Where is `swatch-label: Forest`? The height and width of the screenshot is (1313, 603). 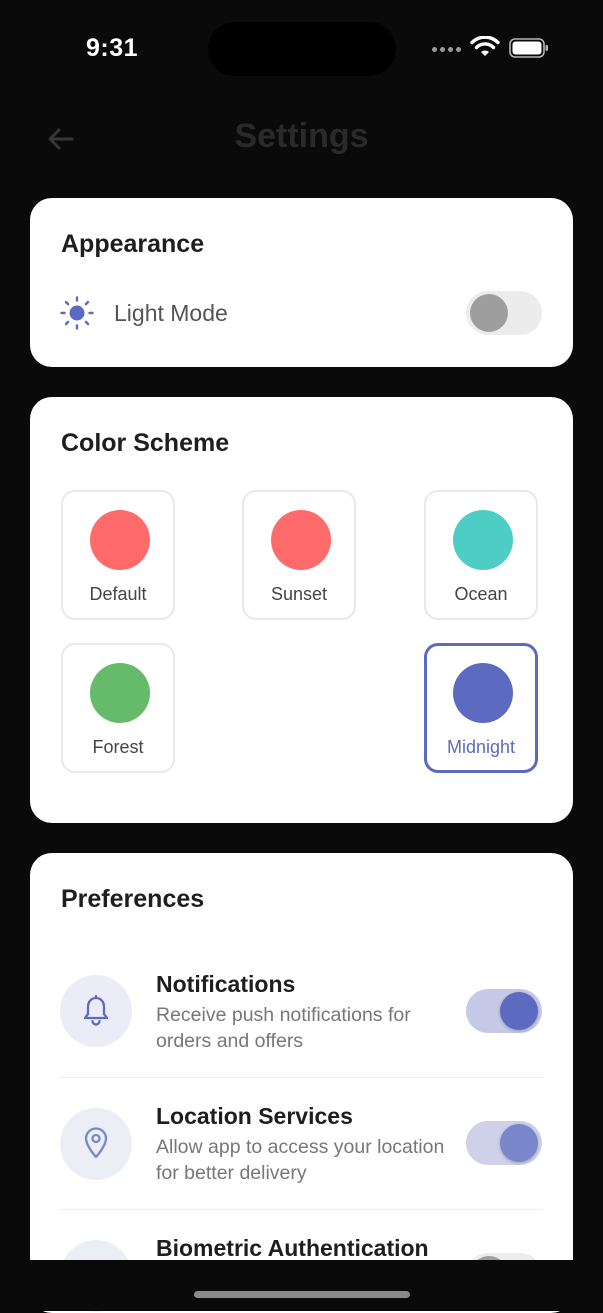 swatch-label: Forest is located at coordinates (118, 747).